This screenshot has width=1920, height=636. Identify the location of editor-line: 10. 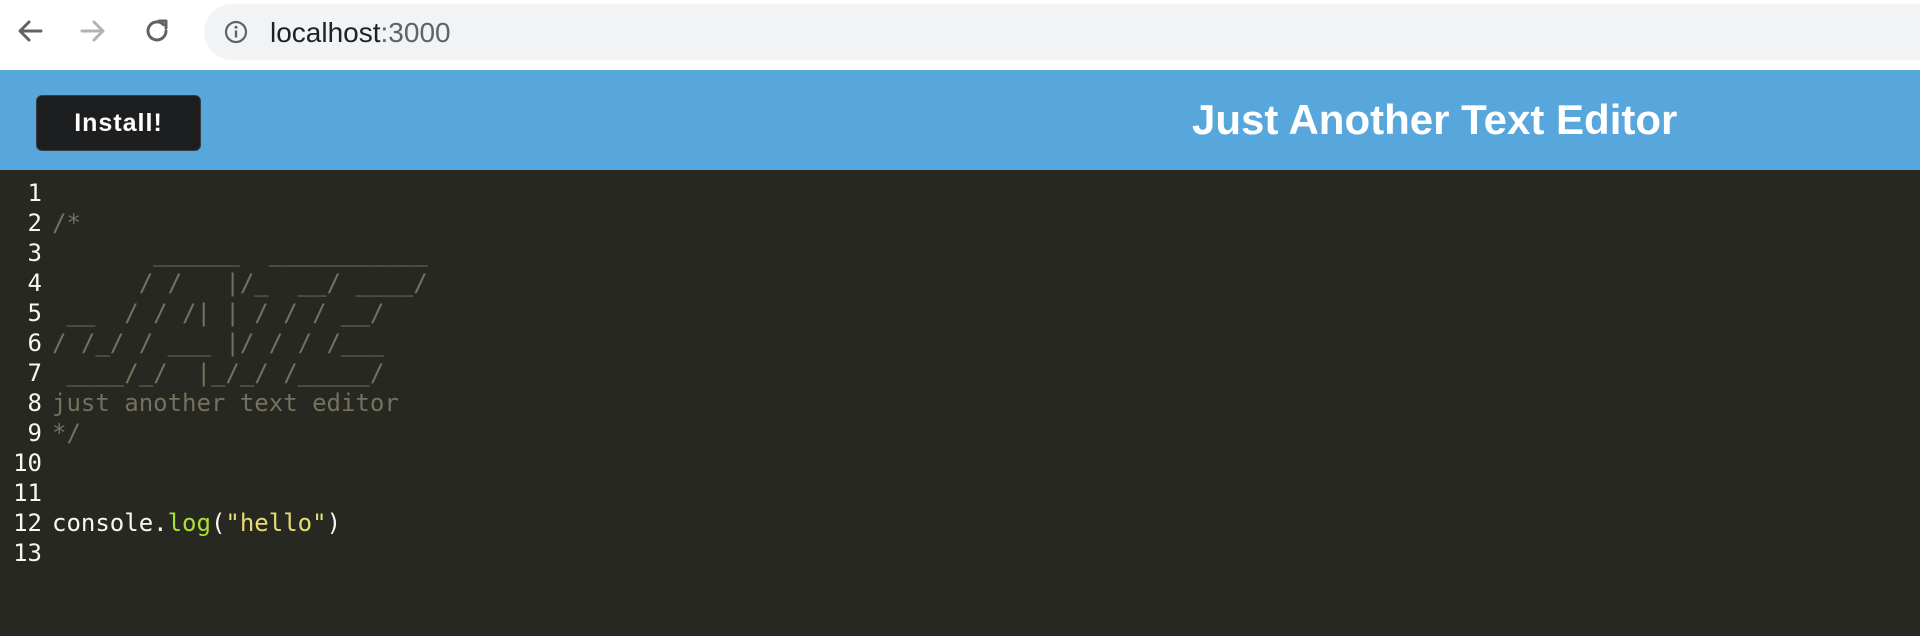
(960, 463).